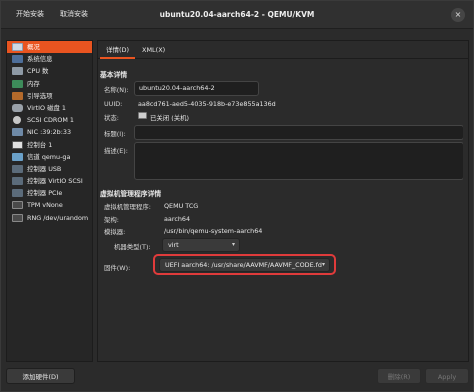 Image resolution: width=474 pixels, height=392 pixels. Describe the element at coordinates (46, 107) in the screenshot. I see `sidebar-item-label: VirtIO 磁盘 1` at that location.